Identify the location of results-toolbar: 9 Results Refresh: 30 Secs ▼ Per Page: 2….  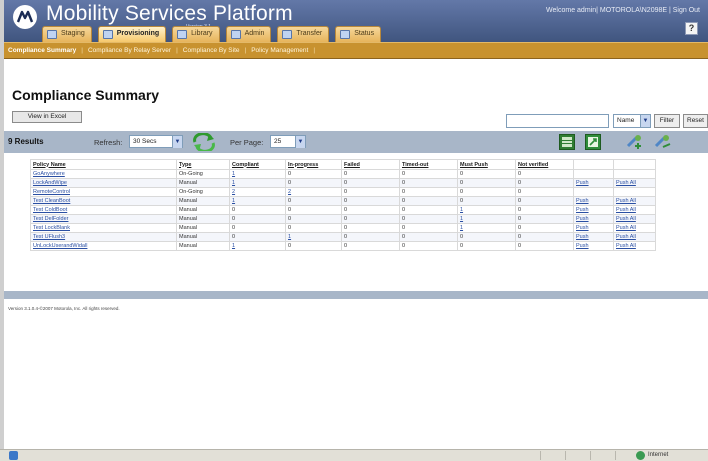
(356, 142).